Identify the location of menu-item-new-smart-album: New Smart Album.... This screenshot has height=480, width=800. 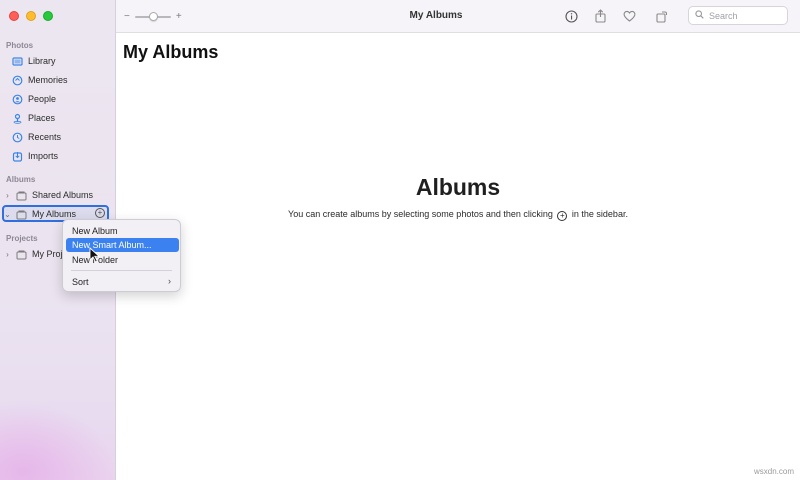
(122, 245).